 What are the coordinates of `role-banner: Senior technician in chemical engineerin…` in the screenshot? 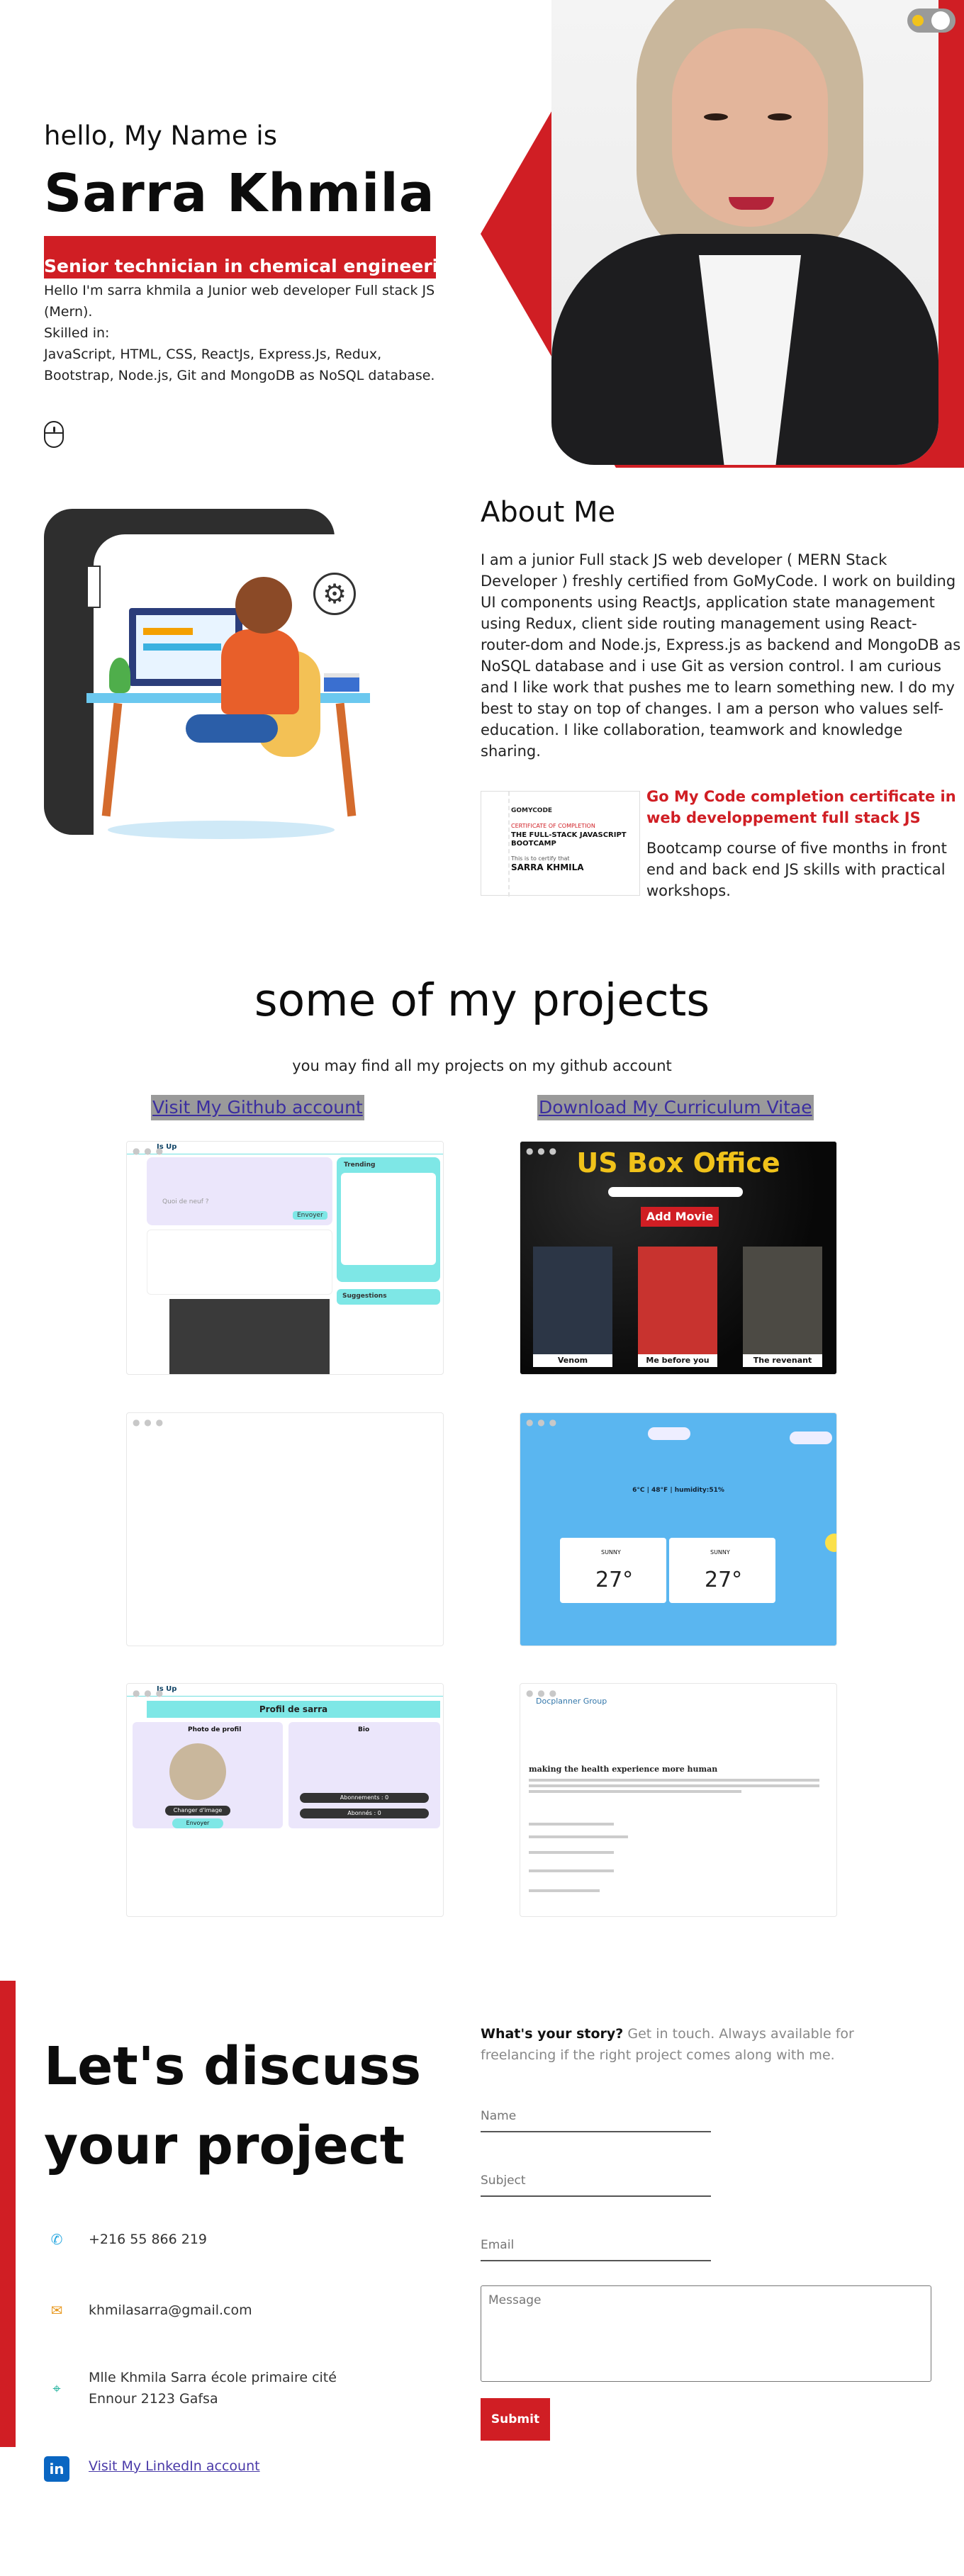 It's located at (254, 257).